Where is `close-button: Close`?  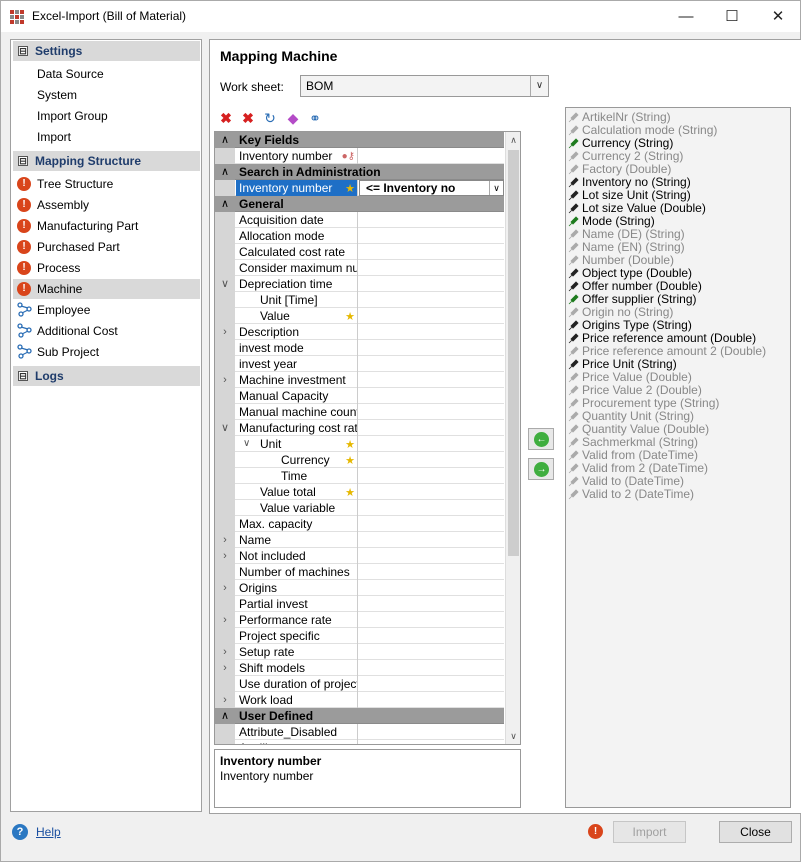
close-button: Close is located at coordinates (755, 832).